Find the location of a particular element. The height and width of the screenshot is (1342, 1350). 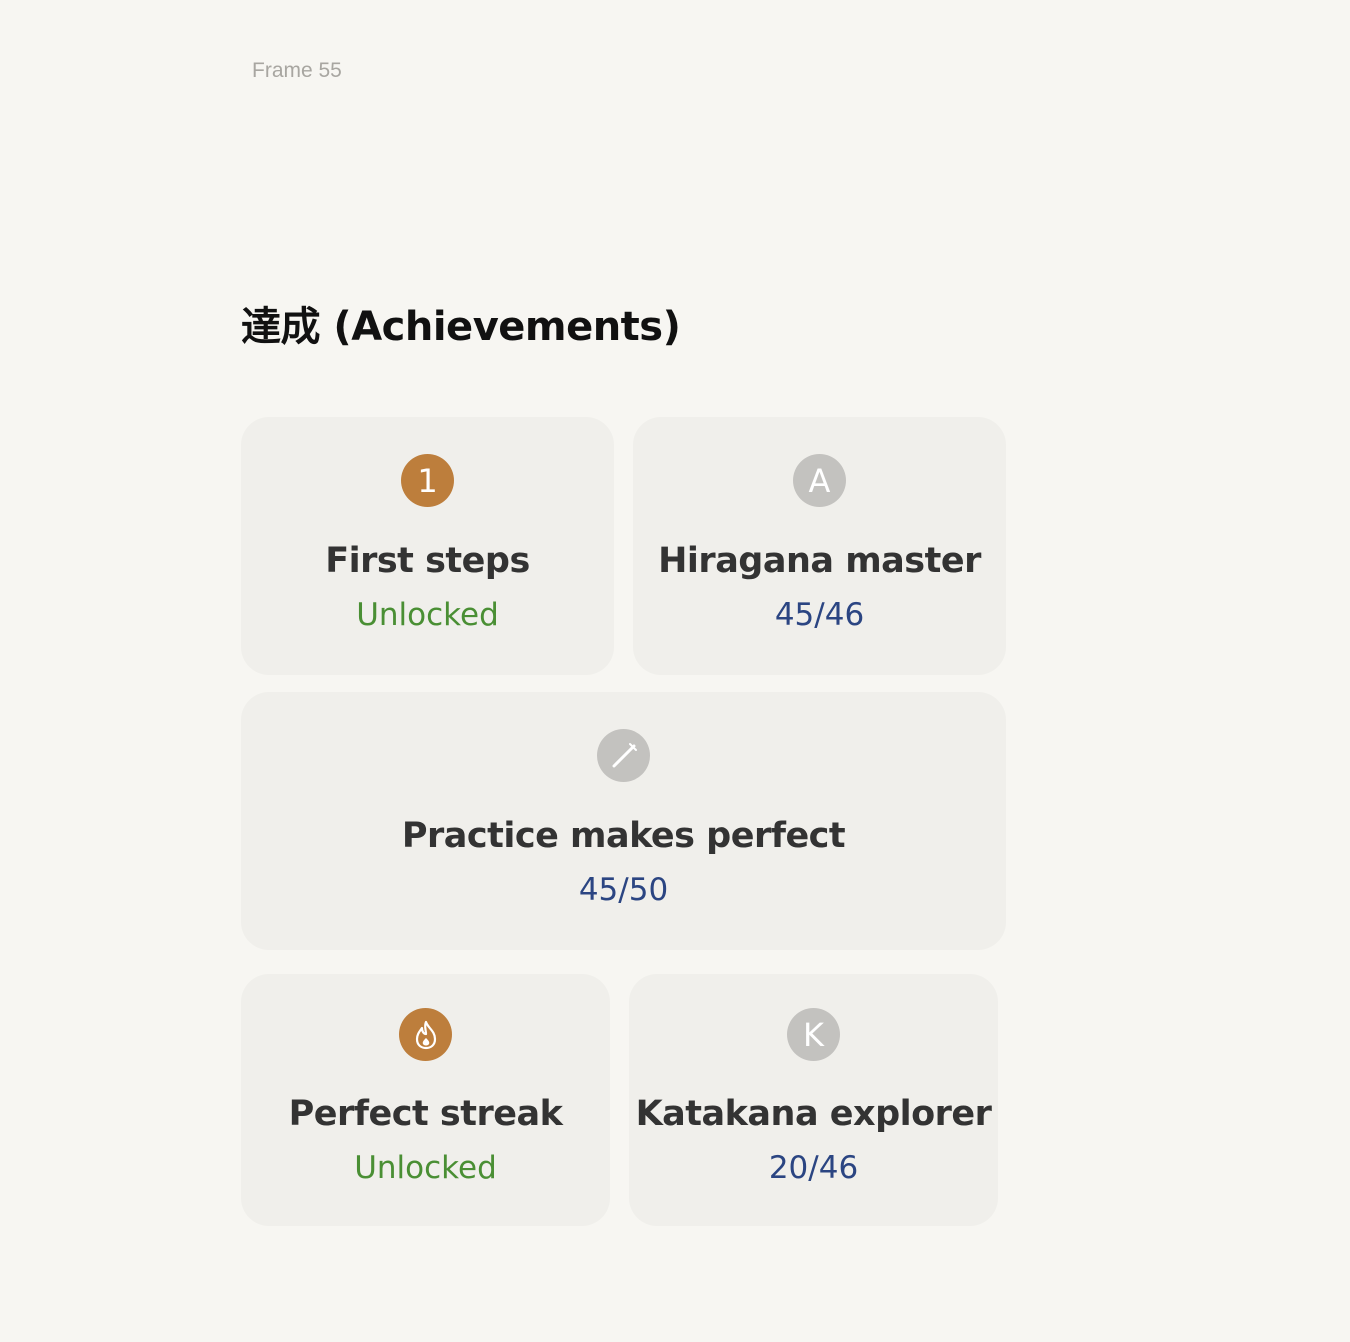

achievement-title: Katakana explorer is located at coordinates (813, 1114).